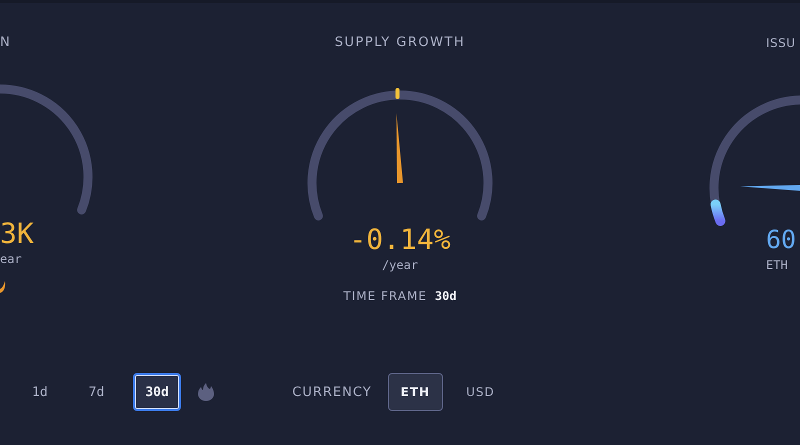 The height and width of the screenshot is (445, 800). I want to click on gauge-unit: ear, so click(11, 259).